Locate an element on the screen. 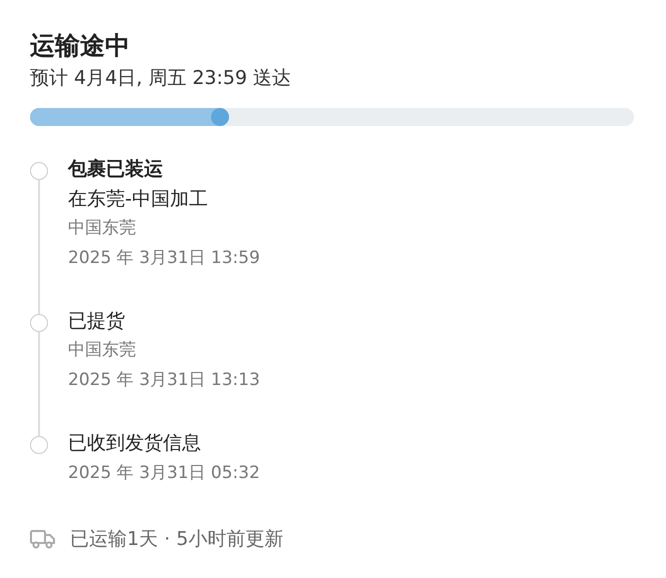 The image size is (666, 578). event-time: 2025 年 3月31日 05:32 is located at coordinates (164, 473).